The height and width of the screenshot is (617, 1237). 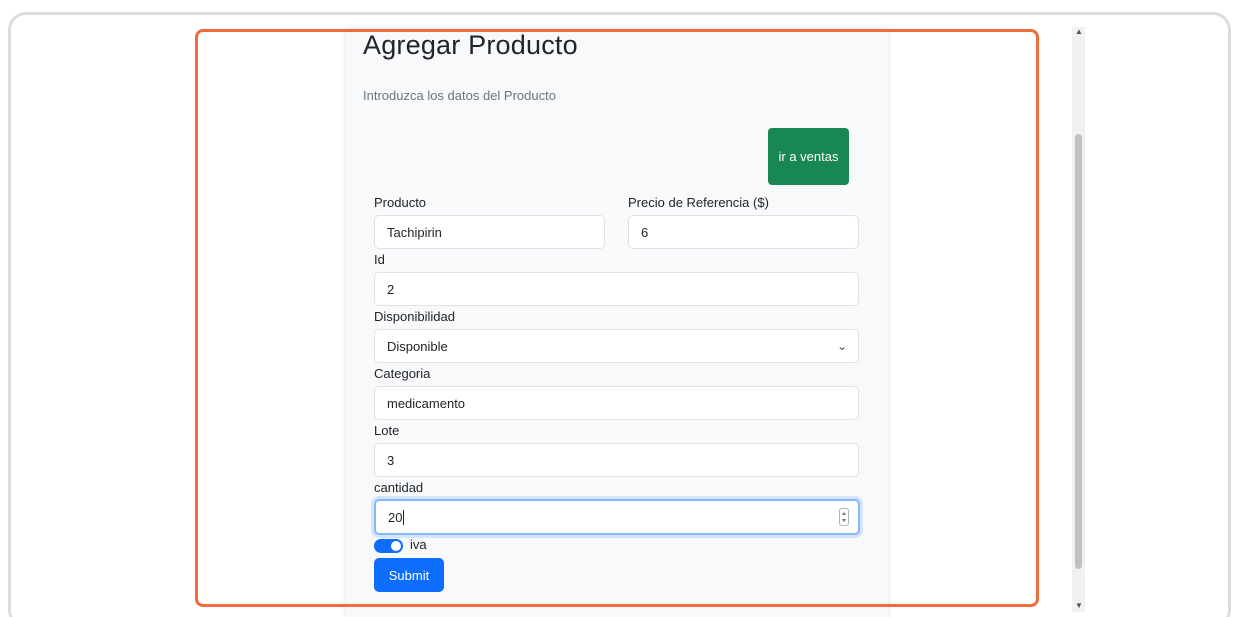 I want to click on lote-label: Lote, so click(x=387, y=430).